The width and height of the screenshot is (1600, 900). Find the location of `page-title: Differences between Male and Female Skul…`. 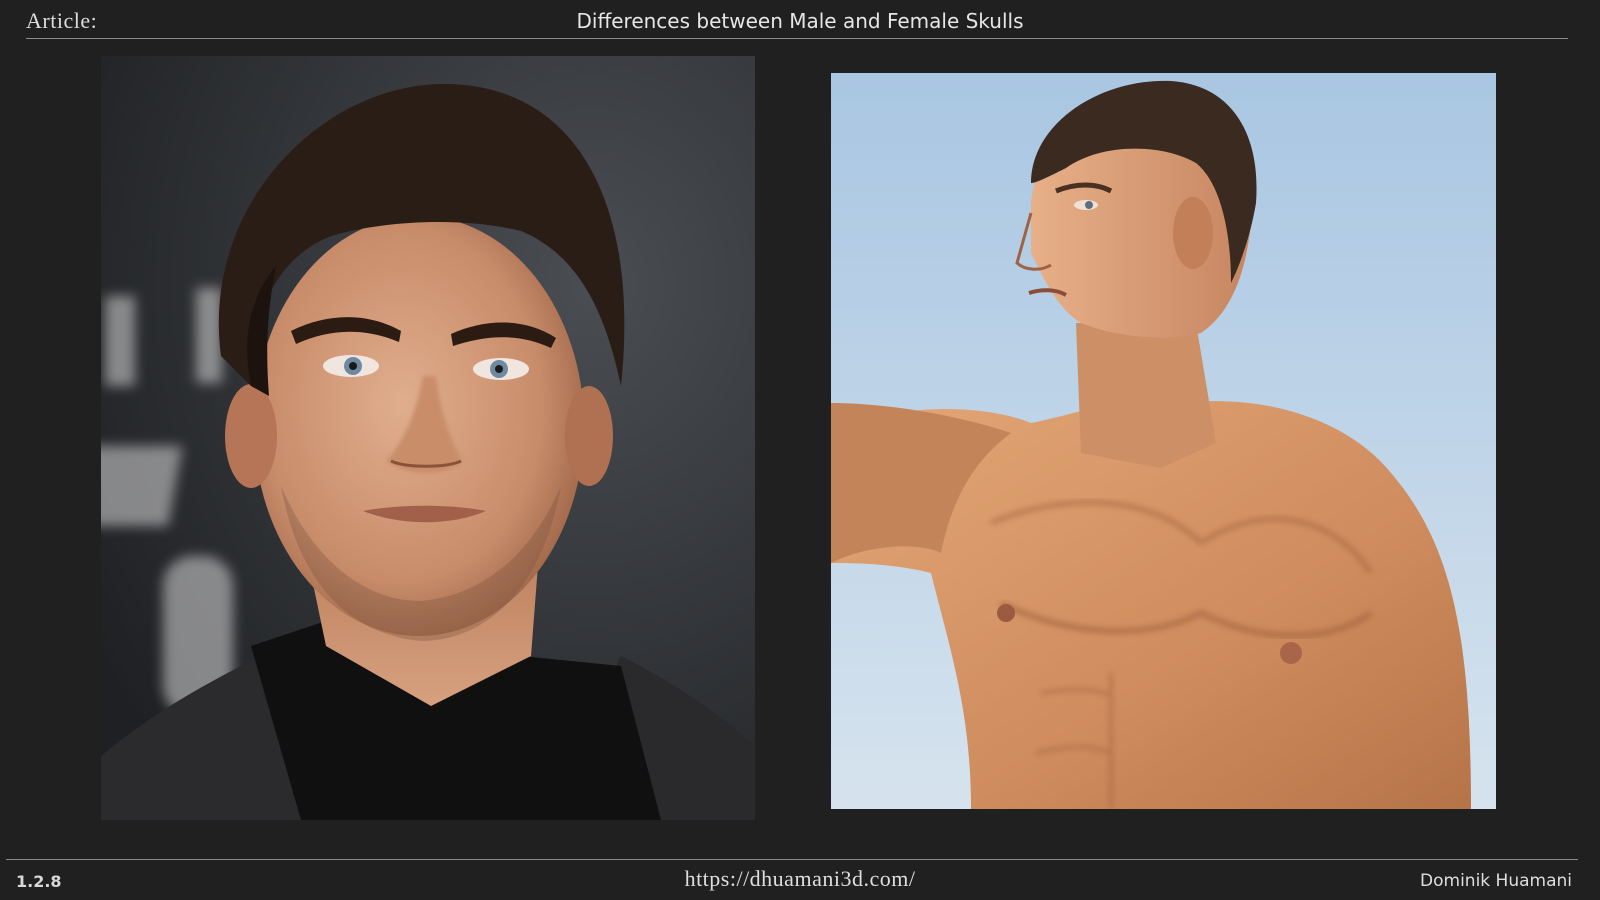

page-title: Differences between Male and Female Skul… is located at coordinates (800, 21).